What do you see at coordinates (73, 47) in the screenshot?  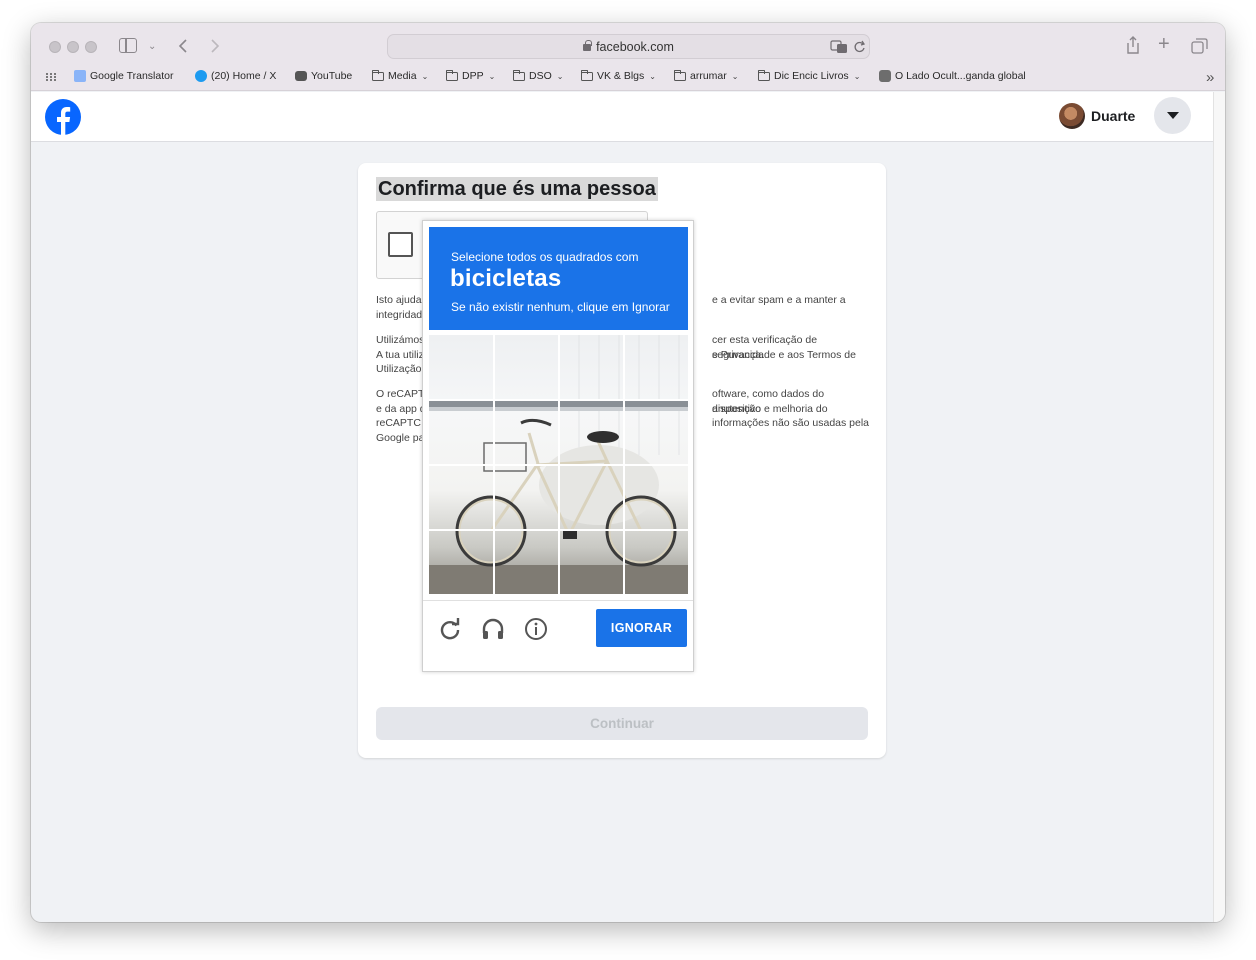 I see `minimize-window-button` at bounding box center [73, 47].